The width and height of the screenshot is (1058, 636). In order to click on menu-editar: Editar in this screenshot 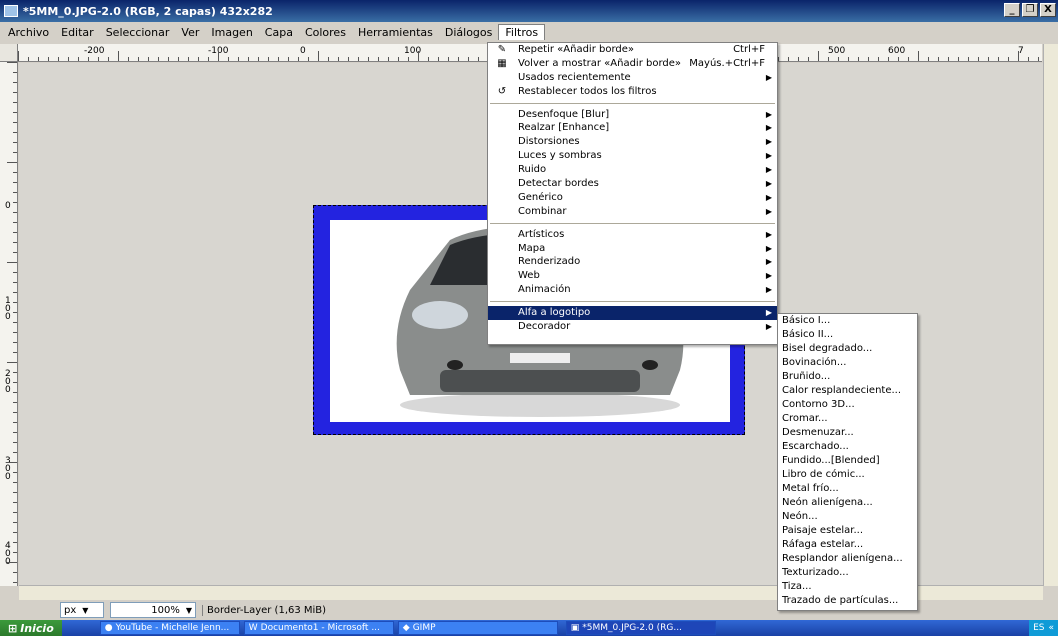, I will do `click(77, 32)`.